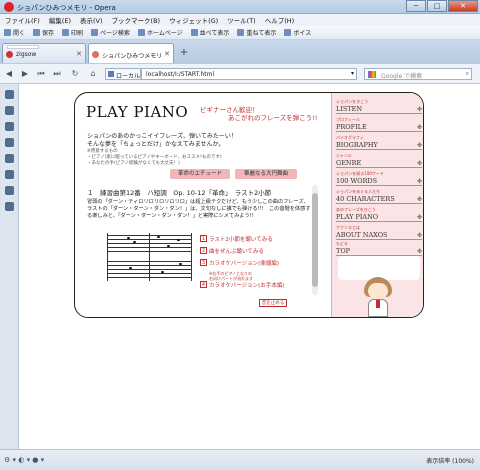 The height and width of the screenshot is (470, 480). Describe the element at coordinates (22, 20) in the screenshot. I see `menu-file: ファイル(F)` at that location.